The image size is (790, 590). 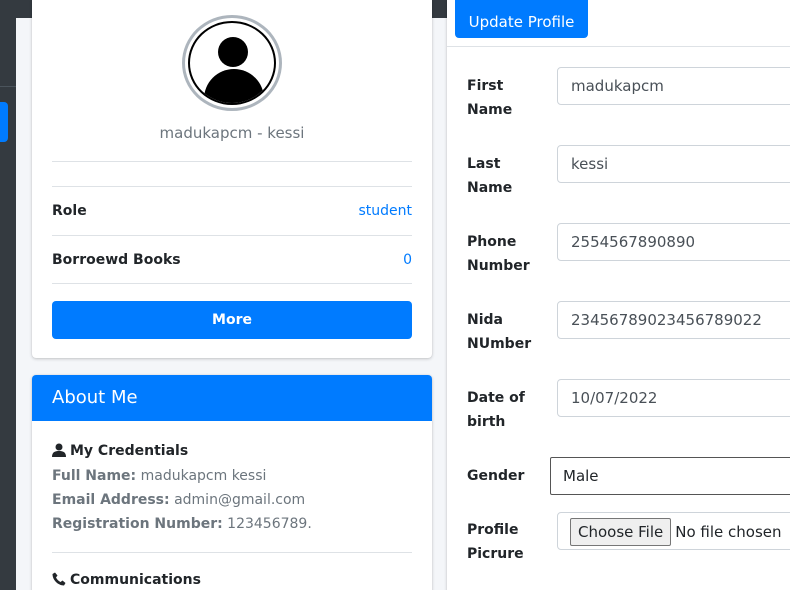 What do you see at coordinates (232, 398) in the screenshot?
I see `about-me-header: About Me` at bounding box center [232, 398].